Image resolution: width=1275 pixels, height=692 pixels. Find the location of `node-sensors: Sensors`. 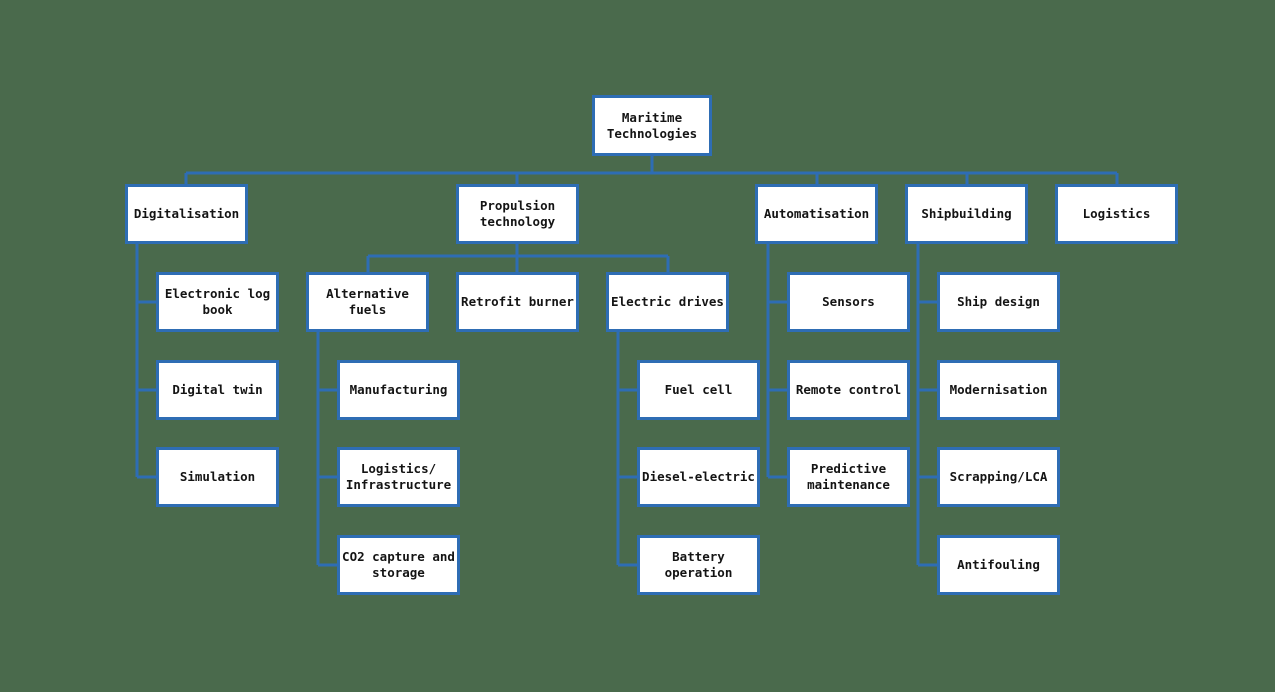

node-sensors: Sensors is located at coordinates (848, 302).